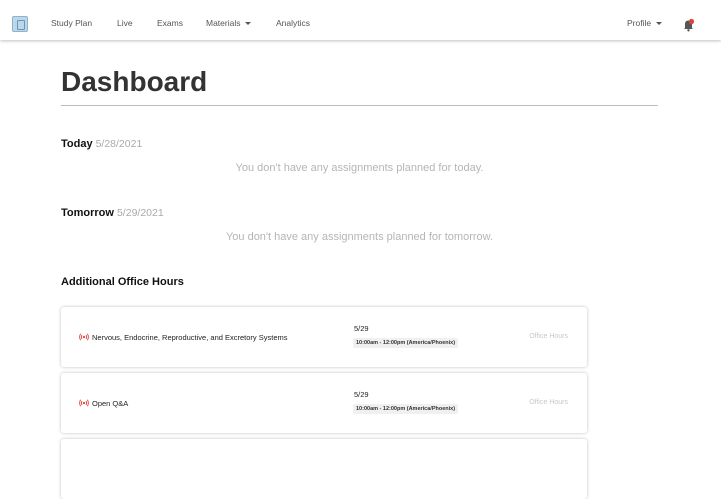 The width and height of the screenshot is (721, 499). I want to click on nav-item-study-plan: Study Plan, so click(71, 23).